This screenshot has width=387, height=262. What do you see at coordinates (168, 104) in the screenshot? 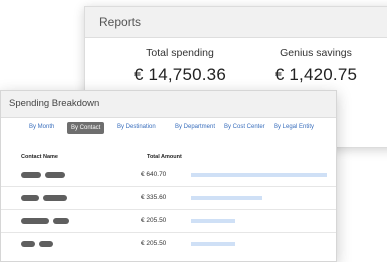
I see `breakdown-title: Spending Breakdown` at bounding box center [168, 104].